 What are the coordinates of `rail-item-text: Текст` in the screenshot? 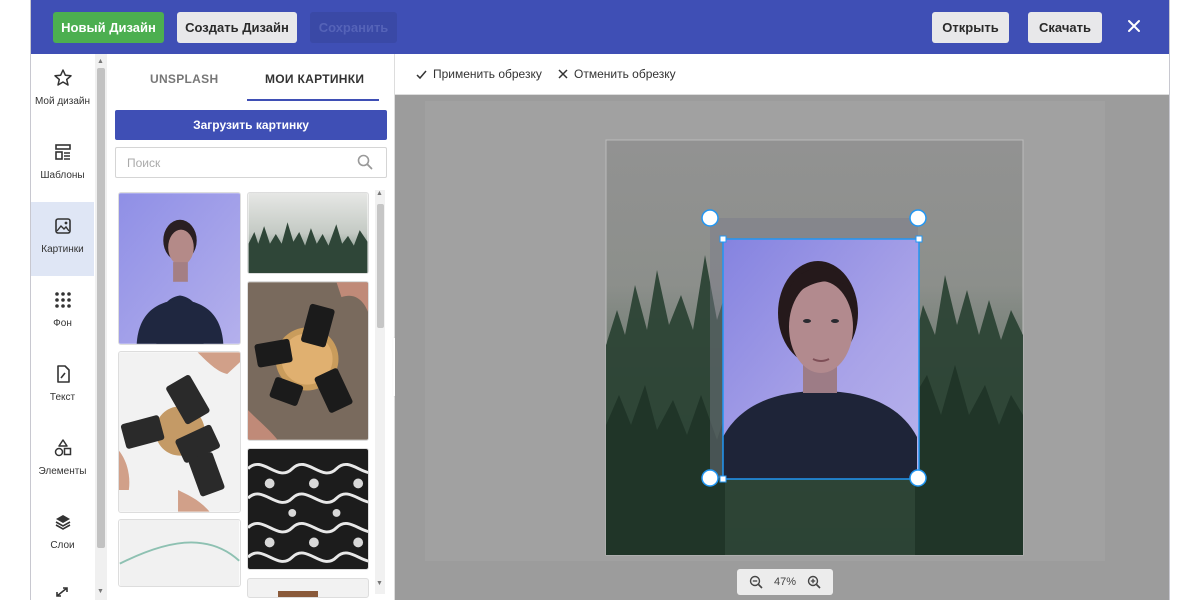 It's located at (62, 387).